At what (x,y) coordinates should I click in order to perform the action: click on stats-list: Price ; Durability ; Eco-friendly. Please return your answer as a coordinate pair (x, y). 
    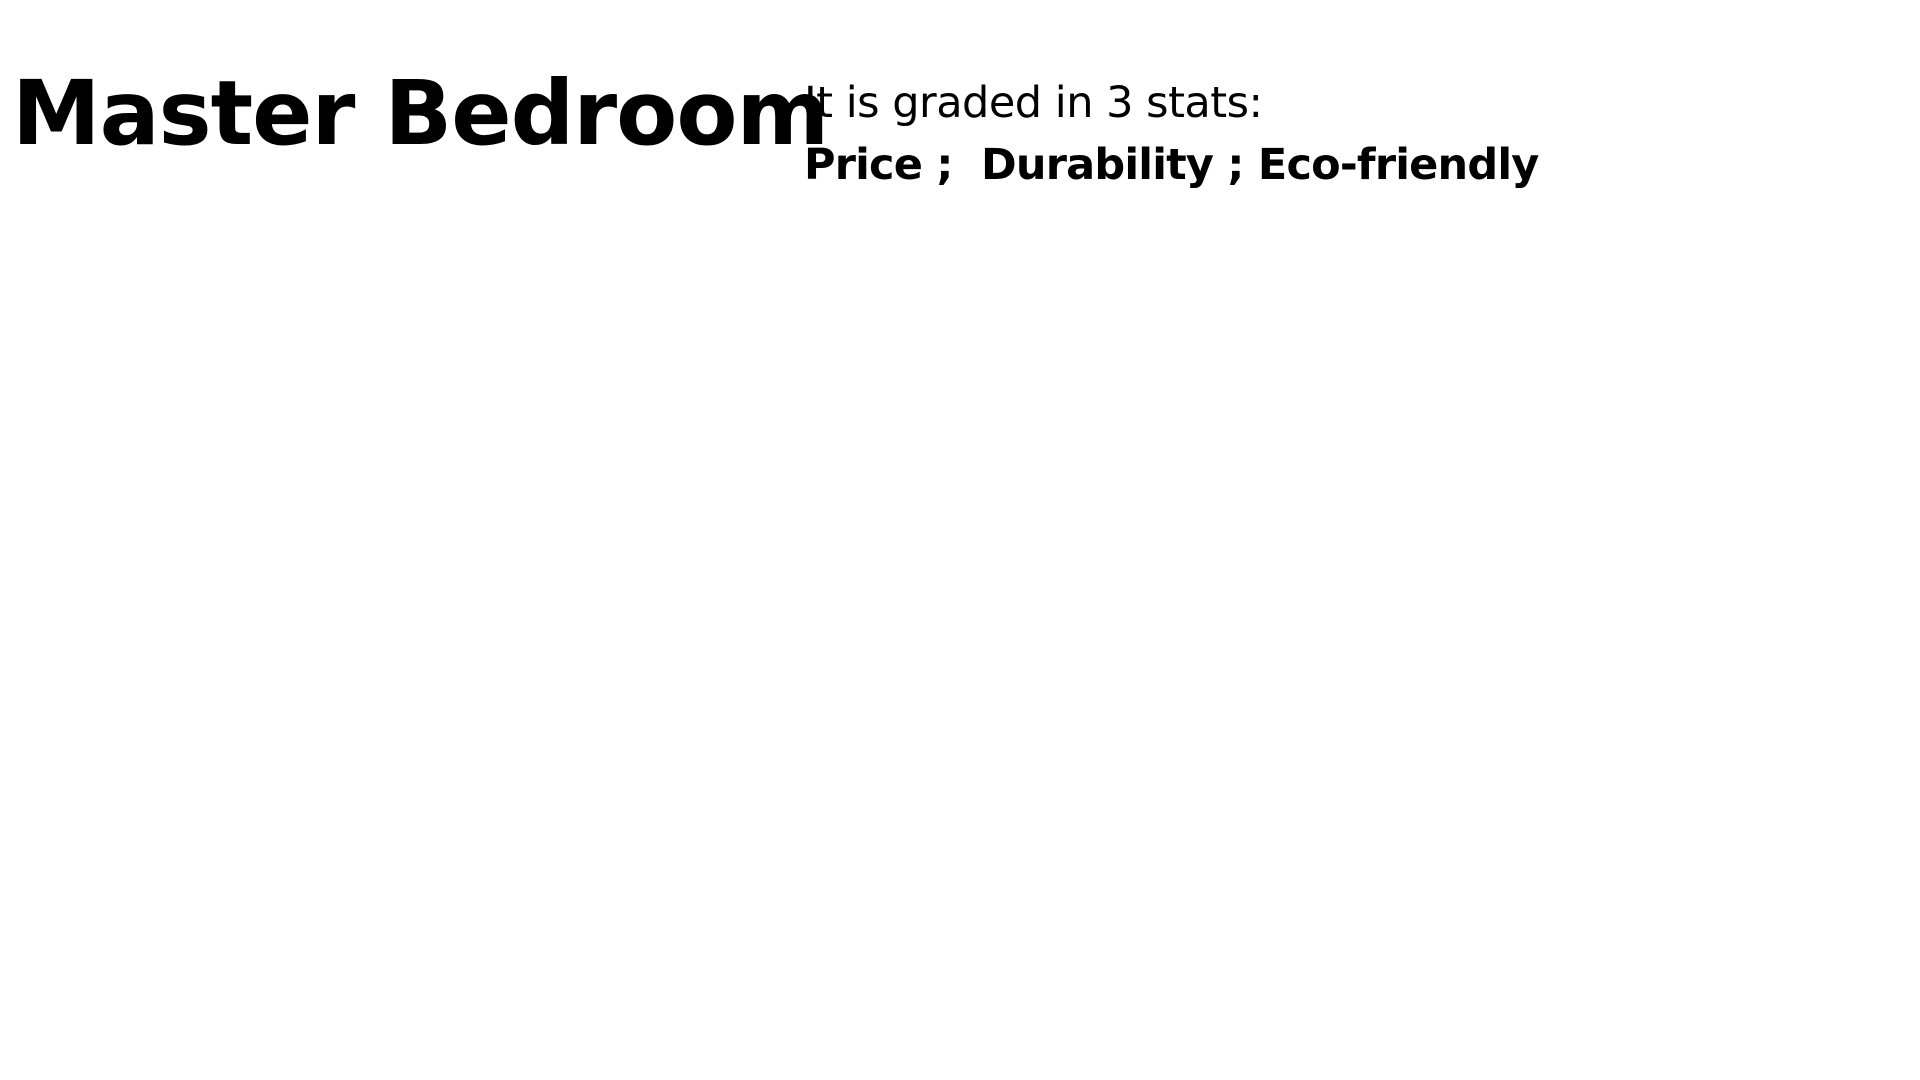
    Looking at the image, I should click on (1171, 165).